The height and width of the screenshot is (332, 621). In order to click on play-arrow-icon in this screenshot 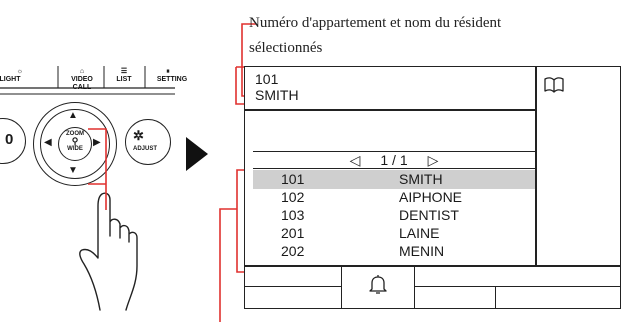, I will do `click(197, 154)`.